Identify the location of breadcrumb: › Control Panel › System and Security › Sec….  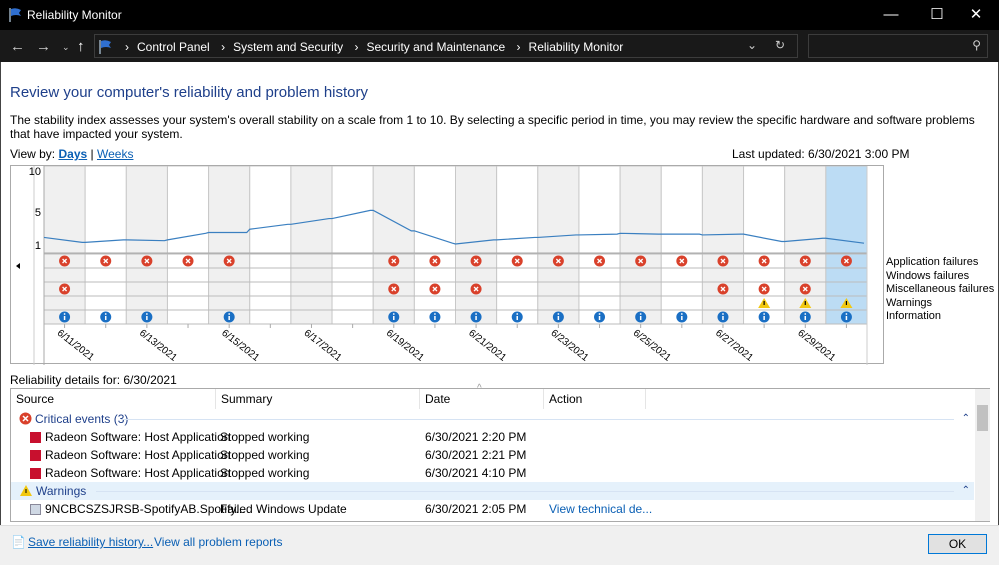
(446, 46).